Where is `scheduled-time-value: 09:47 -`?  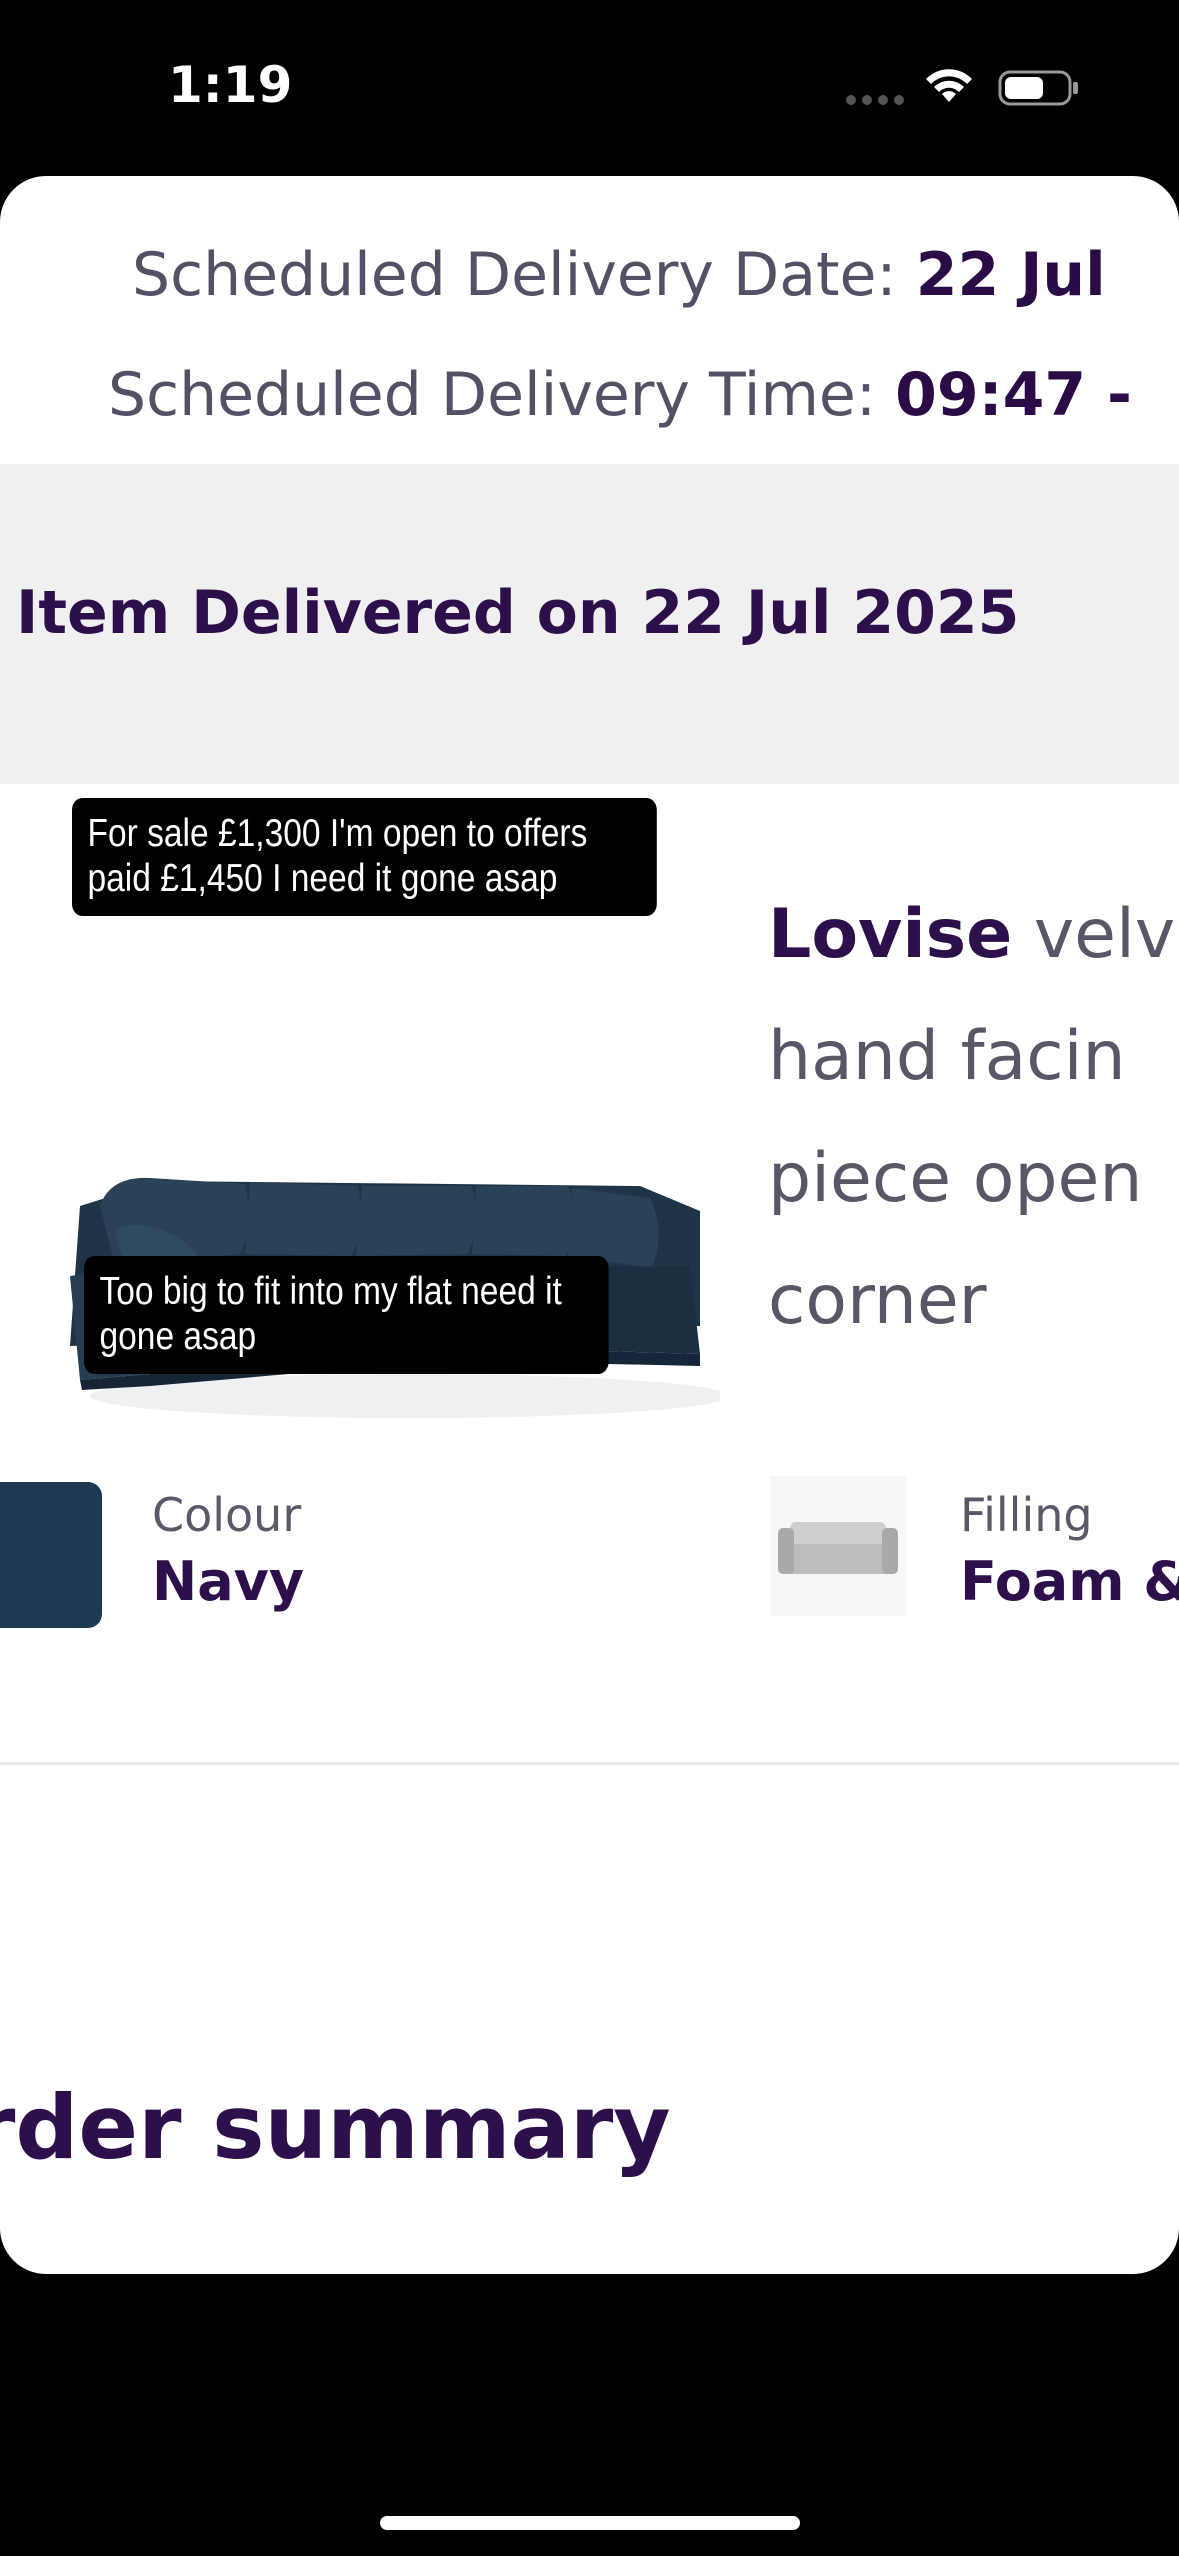 scheduled-time-value: 09:47 - is located at coordinates (1013, 395).